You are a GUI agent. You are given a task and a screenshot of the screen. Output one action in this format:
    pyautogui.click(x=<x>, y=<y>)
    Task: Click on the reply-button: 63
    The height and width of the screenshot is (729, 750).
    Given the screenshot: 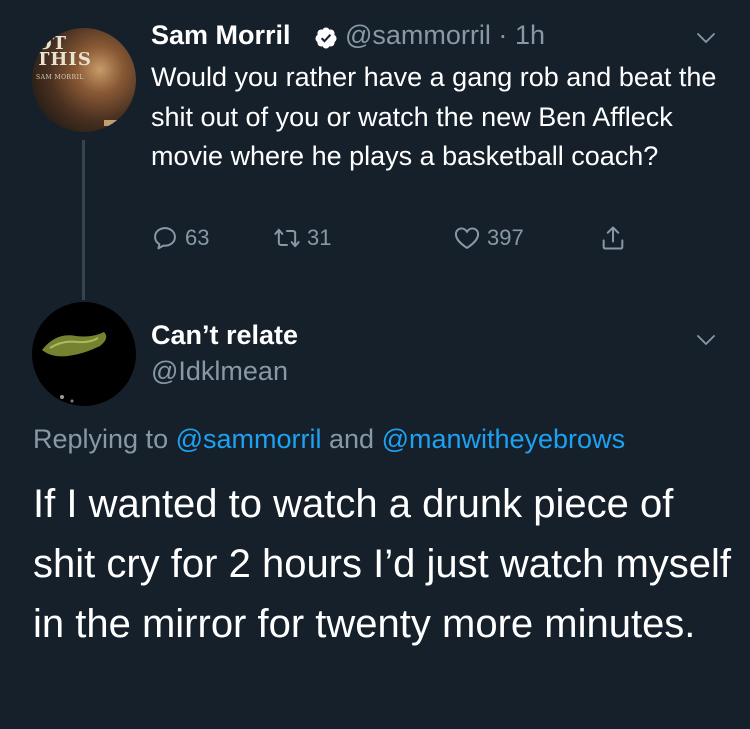 What is the action you would take?
    pyautogui.click(x=180, y=238)
    